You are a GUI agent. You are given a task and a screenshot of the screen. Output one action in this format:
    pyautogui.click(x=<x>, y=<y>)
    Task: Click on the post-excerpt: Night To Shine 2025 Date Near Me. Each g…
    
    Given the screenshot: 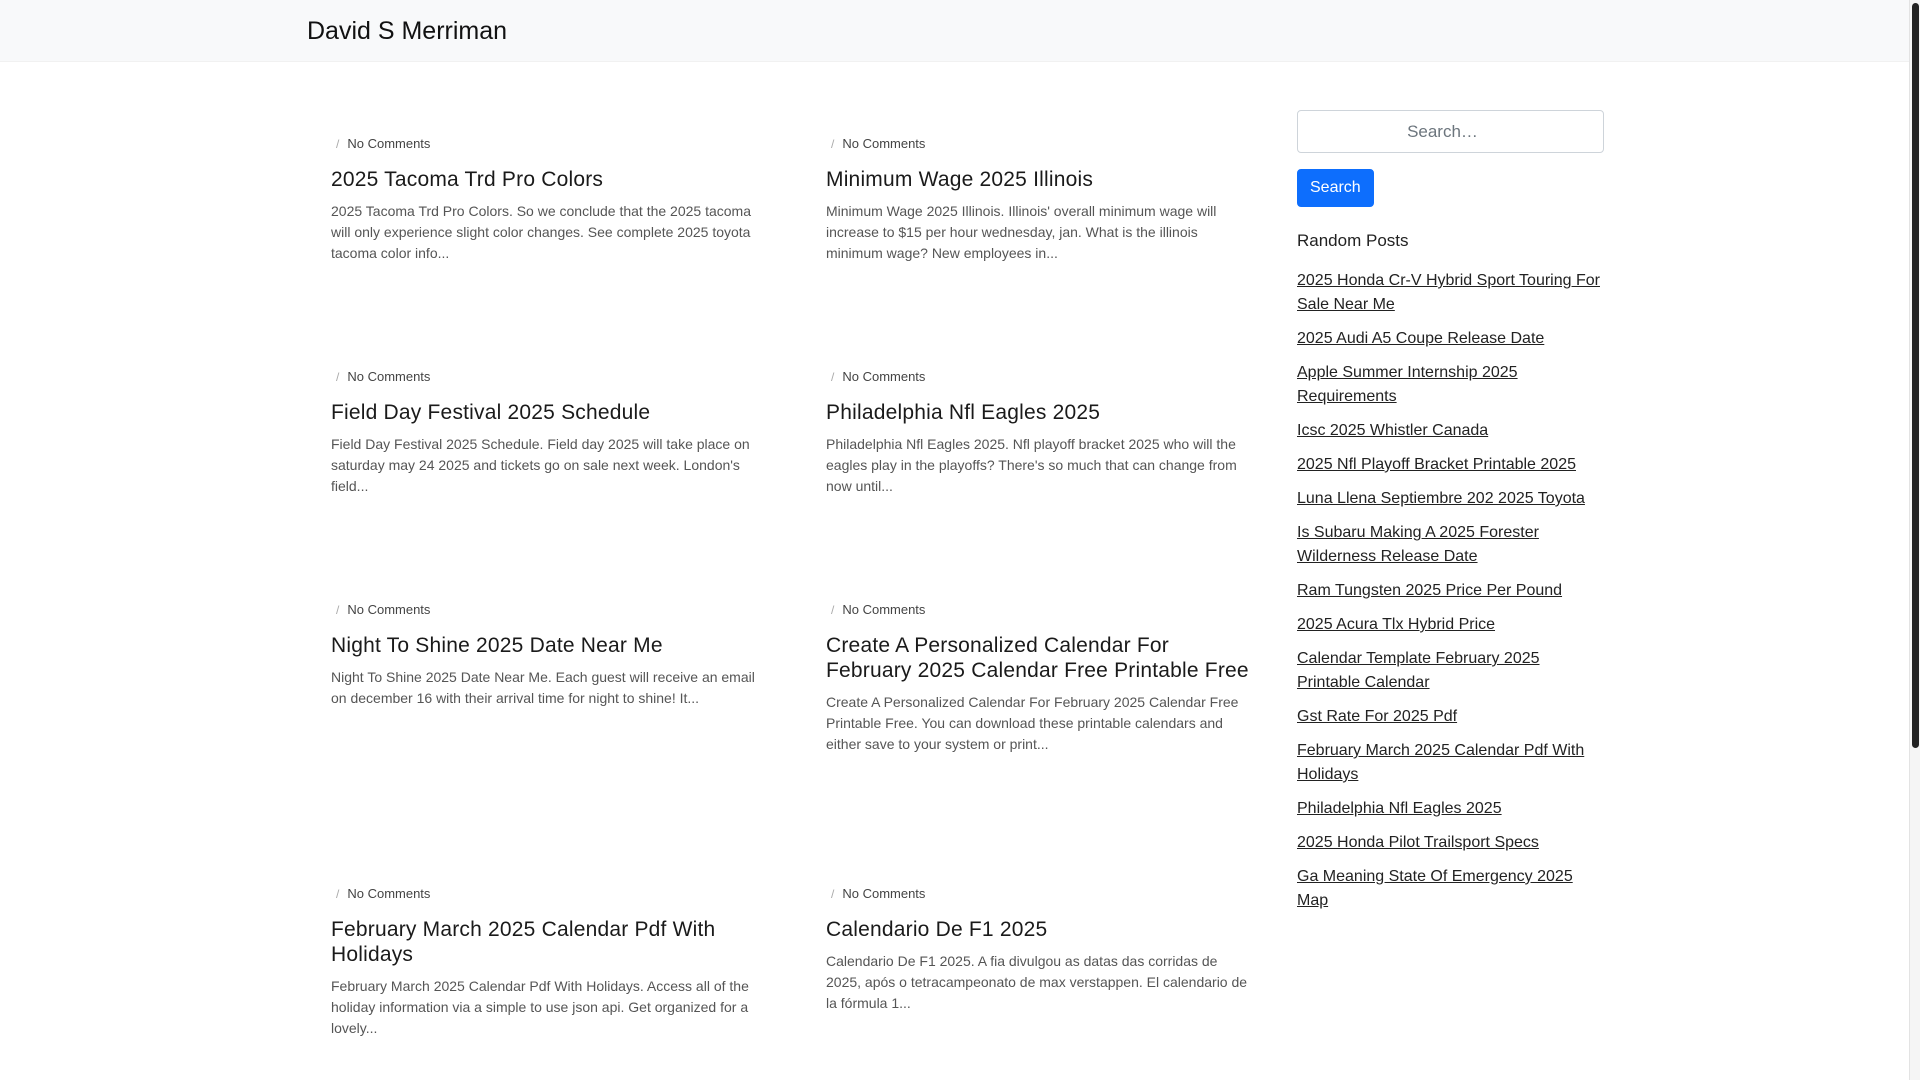 What is the action you would take?
    pyautogui.click(x=543, y=687)
    